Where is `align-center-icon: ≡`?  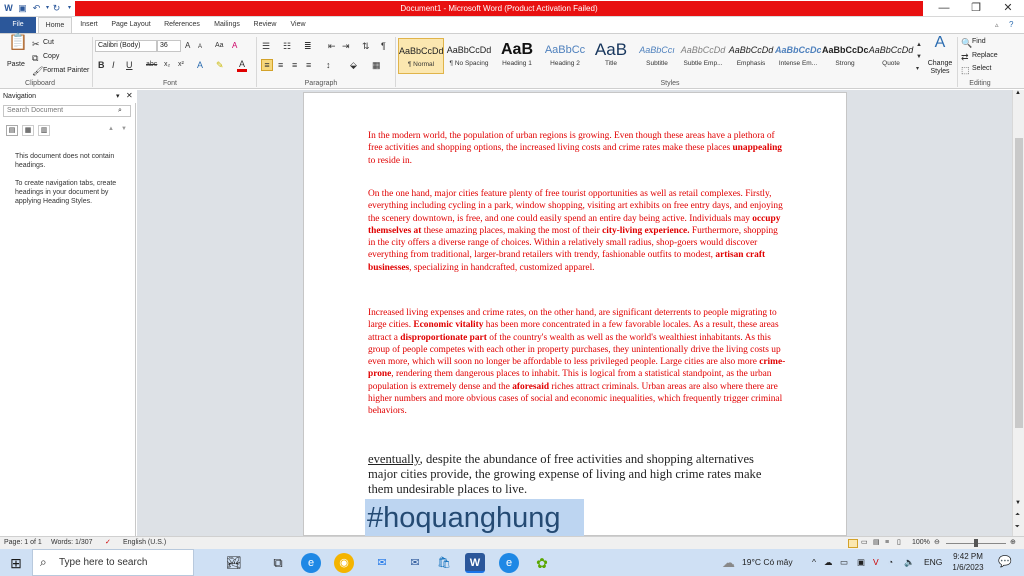 align-center-icon: ≡ is located at coordinates (280, 65).